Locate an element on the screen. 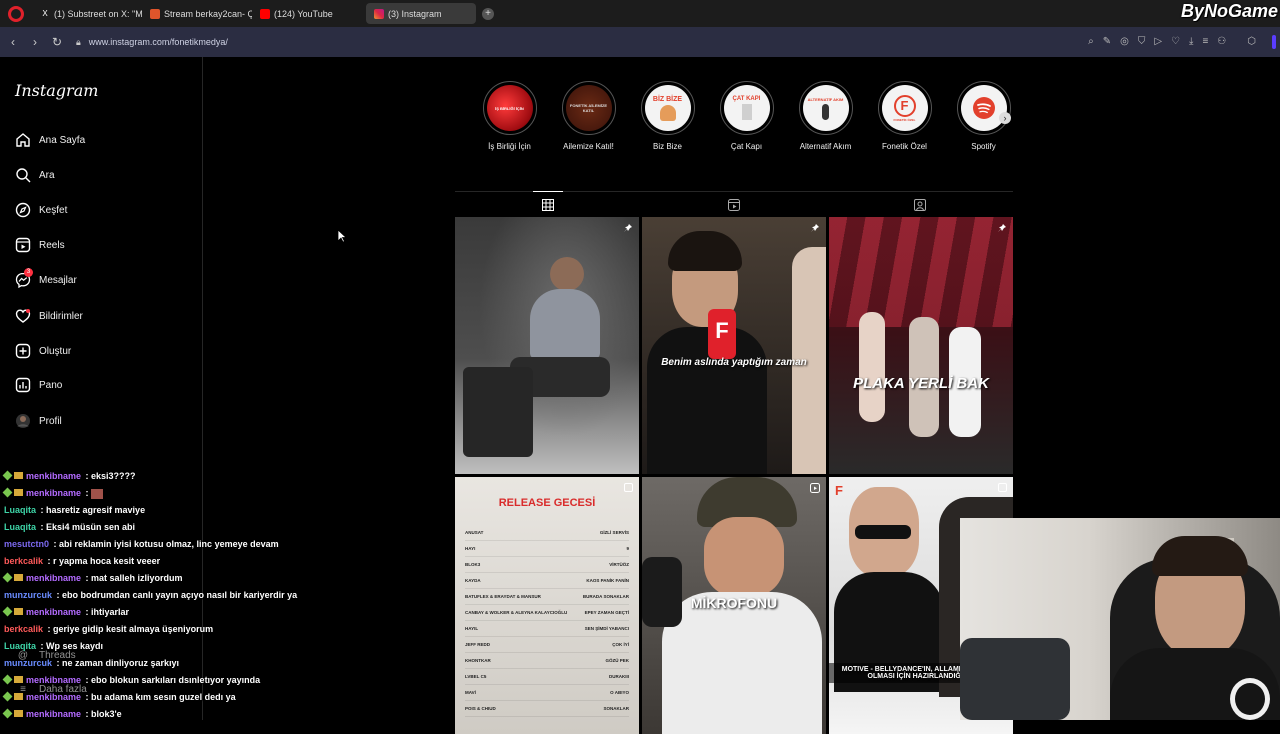 Image resolution: width=1280 pixels, height=734 pixels. heart-icon: ♡ is located at coordinates (1175, 41).